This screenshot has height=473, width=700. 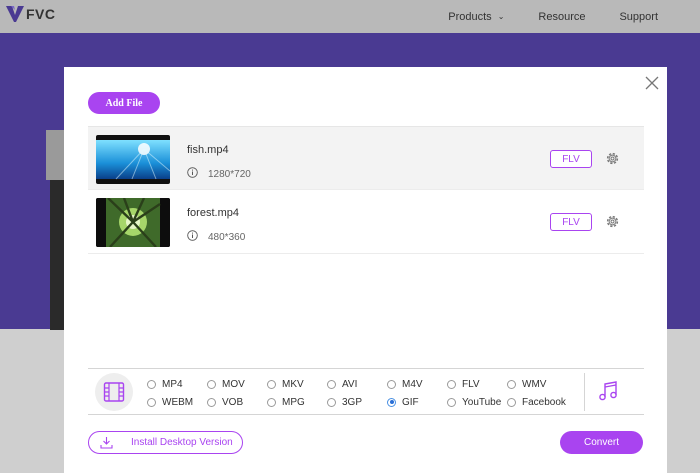 I want to click on format-label: WEBM, so click(x=178, y=402).